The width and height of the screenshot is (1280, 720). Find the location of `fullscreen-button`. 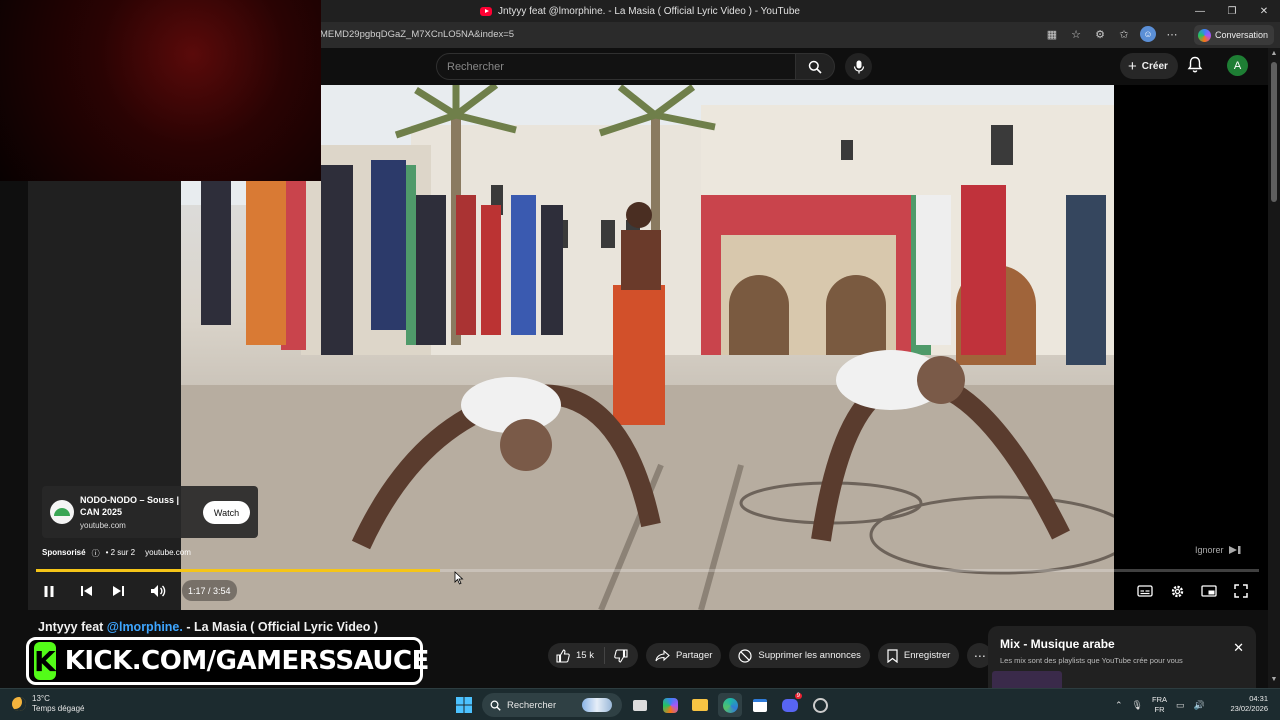

fullscreen-button is located at coordinates (1241, 591).